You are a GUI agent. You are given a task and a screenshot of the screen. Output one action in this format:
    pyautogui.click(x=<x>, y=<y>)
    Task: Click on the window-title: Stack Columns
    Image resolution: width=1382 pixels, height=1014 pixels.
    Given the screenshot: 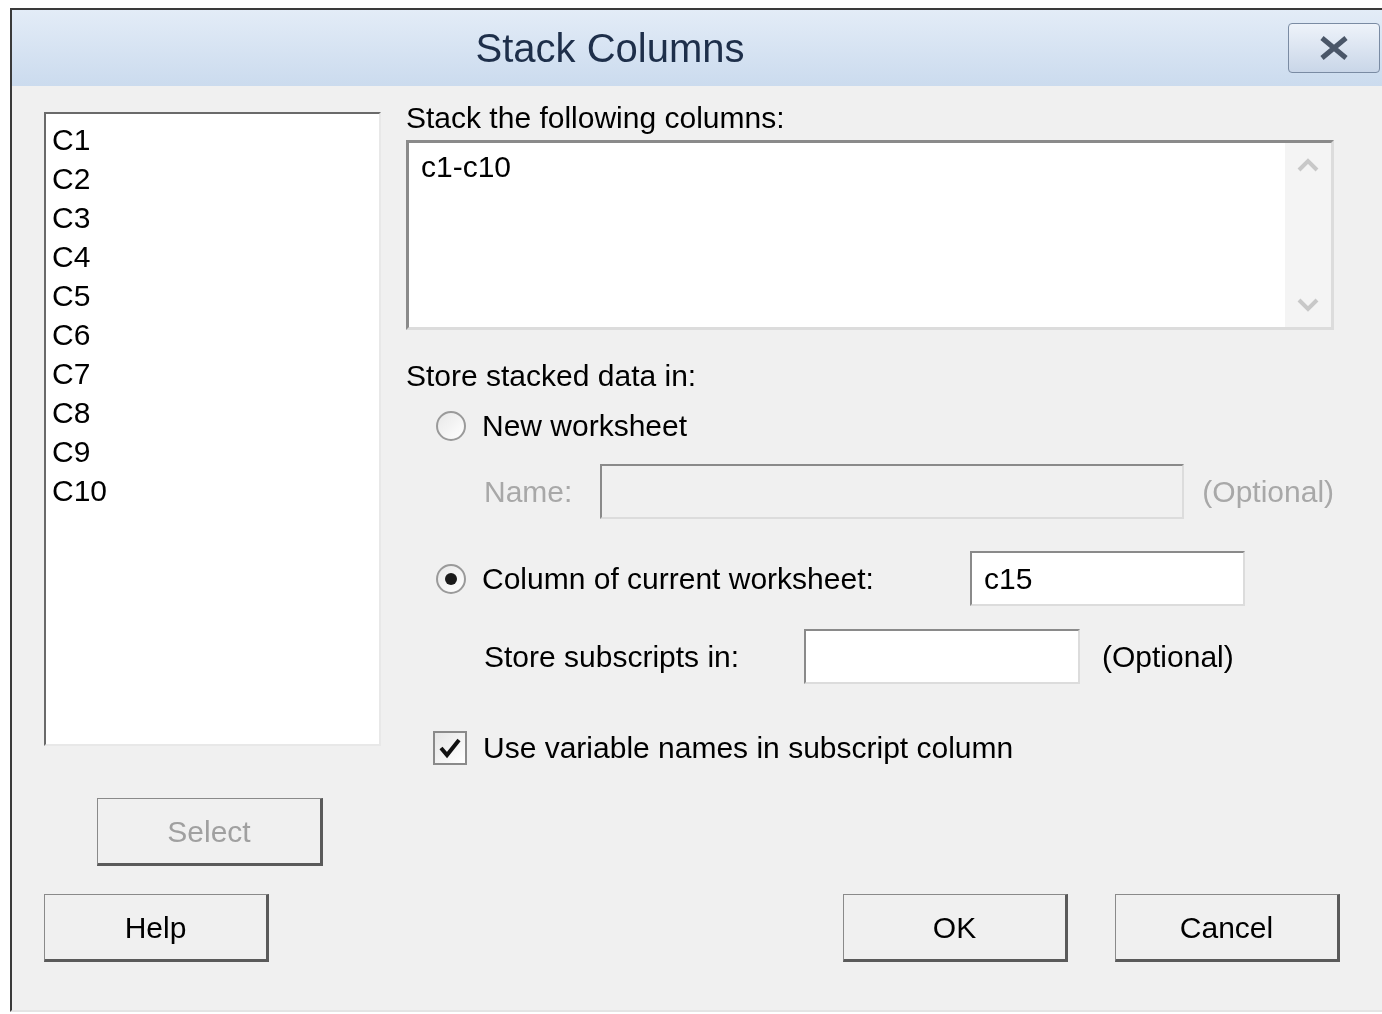 What is the action you would take?
    pyautogui.click(x=610, y=48)
    